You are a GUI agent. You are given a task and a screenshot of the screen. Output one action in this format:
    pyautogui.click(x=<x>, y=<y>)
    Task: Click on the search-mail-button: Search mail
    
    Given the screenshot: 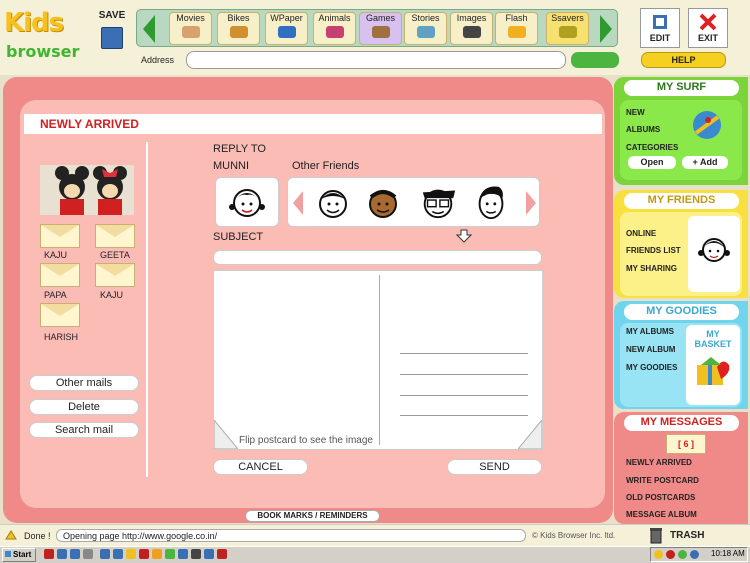 What is the action you would take?
    pyautogui.click(x=84, y=430)
    